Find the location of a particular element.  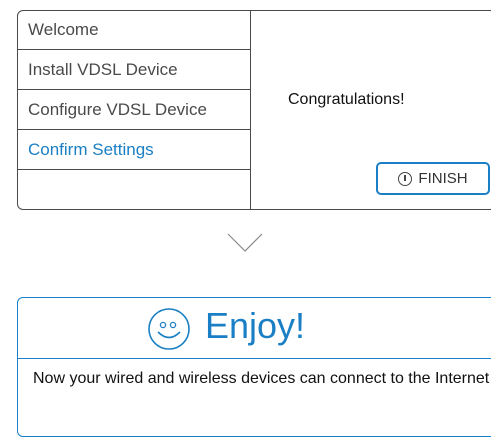

finish-button: FINISH is located at coordinates (433, 178).